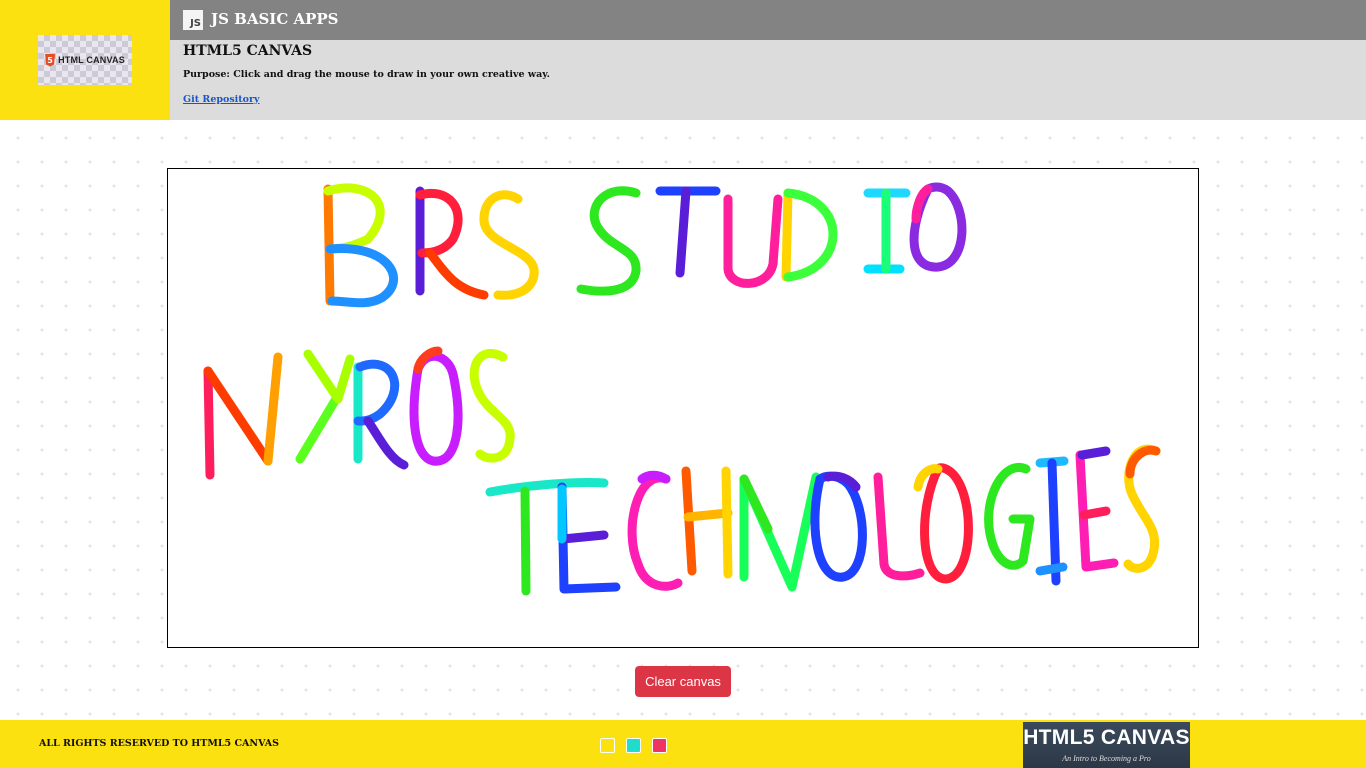  I want to click on page-title: HTML5 CANVAS, so click(248, 51).